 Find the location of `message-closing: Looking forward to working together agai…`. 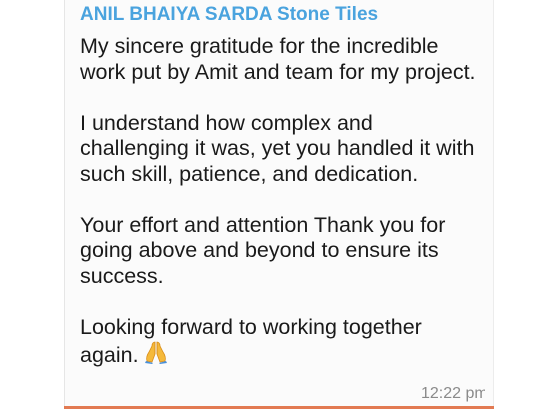

message-closing: Looking forward to working together agai… is located at coordinates (251, 341).